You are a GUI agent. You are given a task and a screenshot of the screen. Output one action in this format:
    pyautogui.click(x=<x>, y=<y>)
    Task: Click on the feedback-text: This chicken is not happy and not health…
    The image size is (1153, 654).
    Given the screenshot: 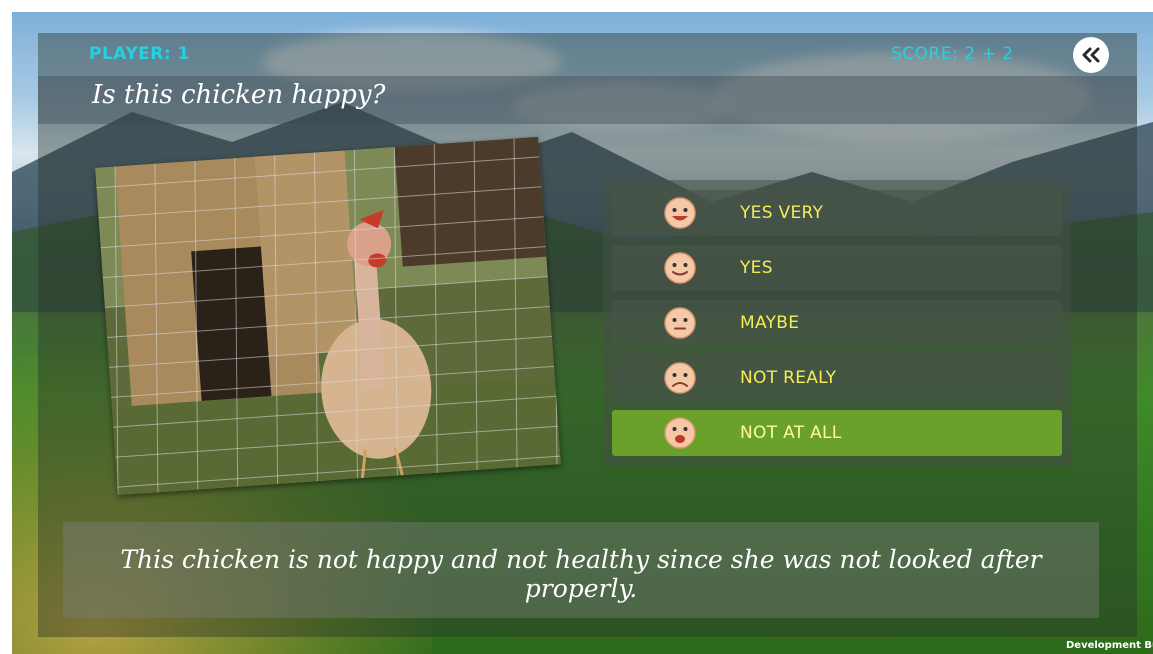 What is the action you would take?
    pyautogui.click(x=581, y=574)
    